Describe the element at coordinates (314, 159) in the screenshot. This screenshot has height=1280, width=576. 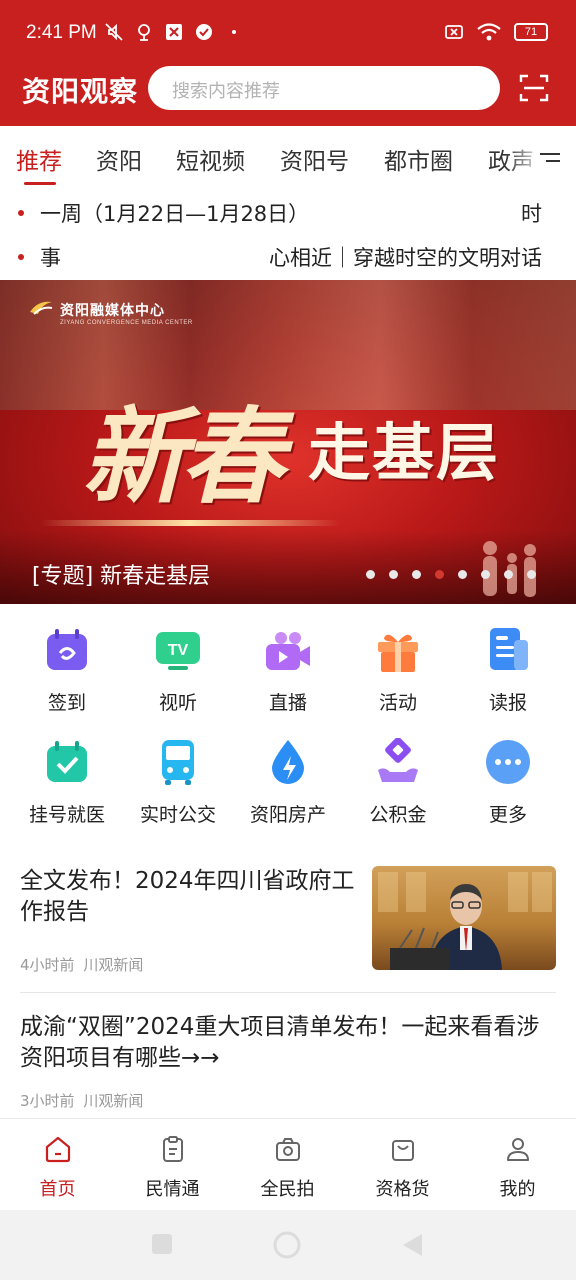
I see `tab-ziyang-account: 资阳号` at that location.